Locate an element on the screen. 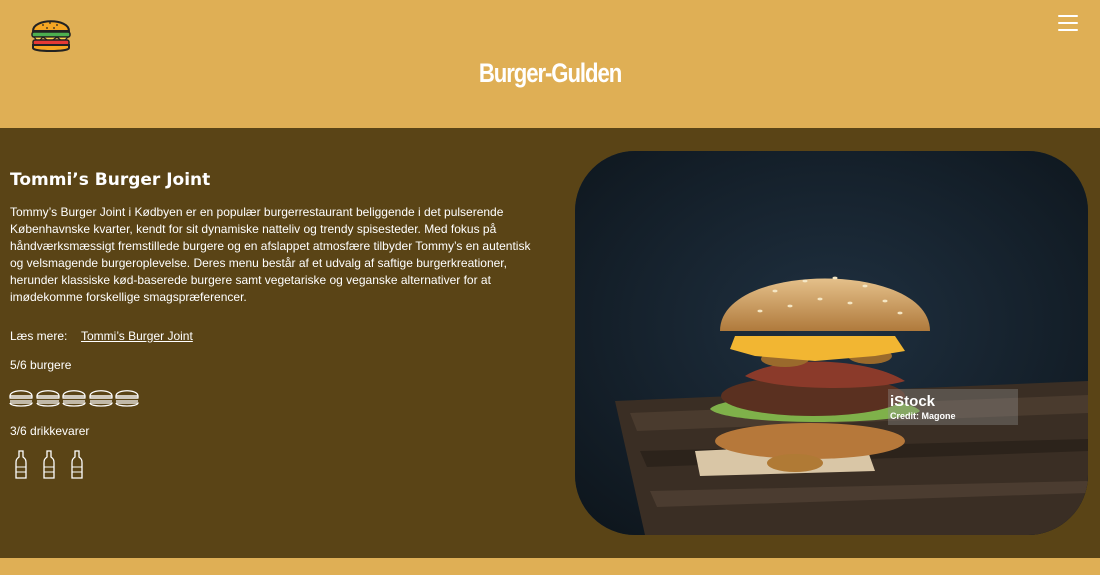 The image size is (1100, 575). burger-rating-label: 5/6 burgere is located at coordinates (41, 365).